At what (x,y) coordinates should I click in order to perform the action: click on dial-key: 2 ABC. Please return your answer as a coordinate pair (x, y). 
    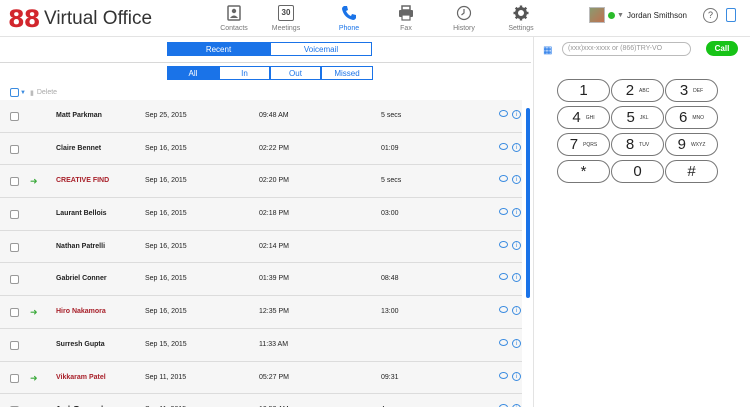
    Looking at the image, I should click on (637, 90).